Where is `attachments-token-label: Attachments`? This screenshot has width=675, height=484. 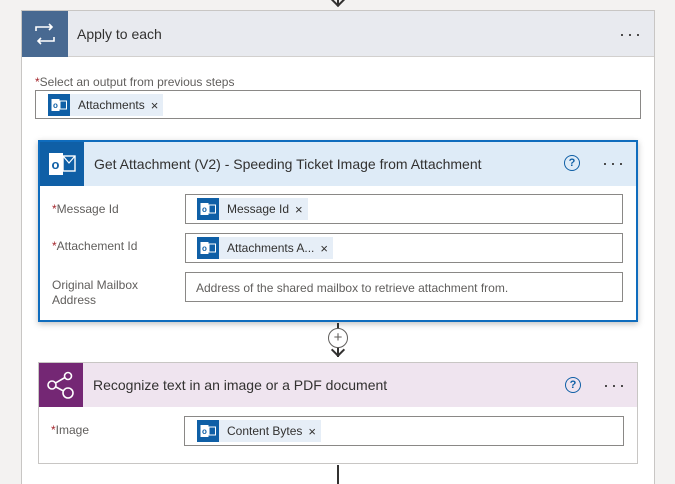 attachments-token-label: Attachments is located at coordinates (111, 105).